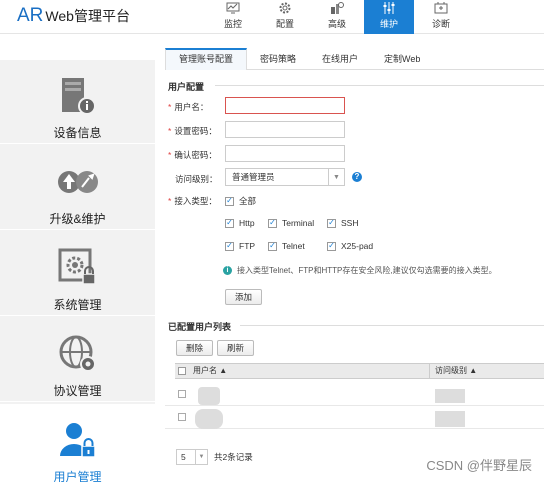 This screenshot has width=544, height=482. I want to click on top-nav: 监控 配置 高级 维护 诊断, so click(338, 17).